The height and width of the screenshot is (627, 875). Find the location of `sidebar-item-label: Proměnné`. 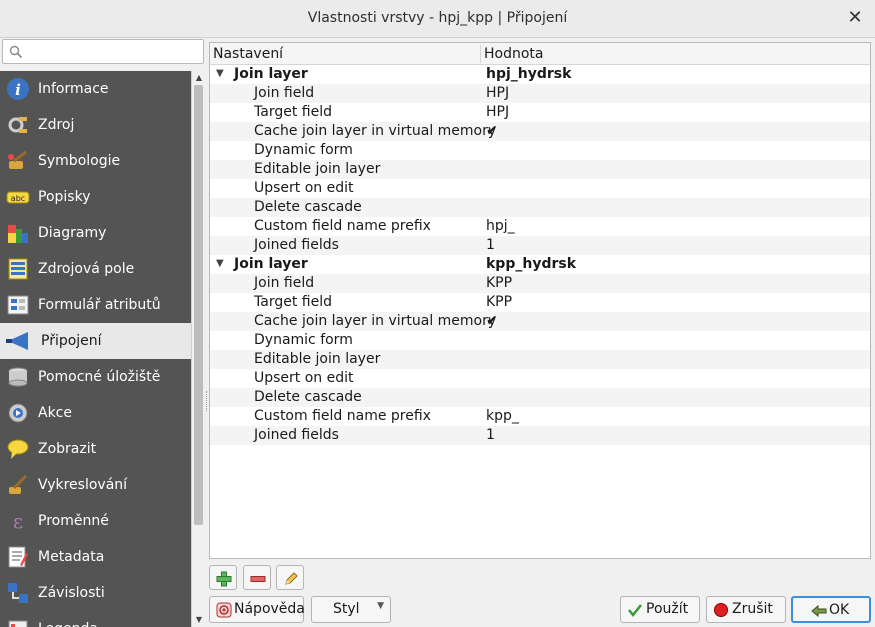

sidebar-item-label: Proměnné is located at coordinates (73, 521).